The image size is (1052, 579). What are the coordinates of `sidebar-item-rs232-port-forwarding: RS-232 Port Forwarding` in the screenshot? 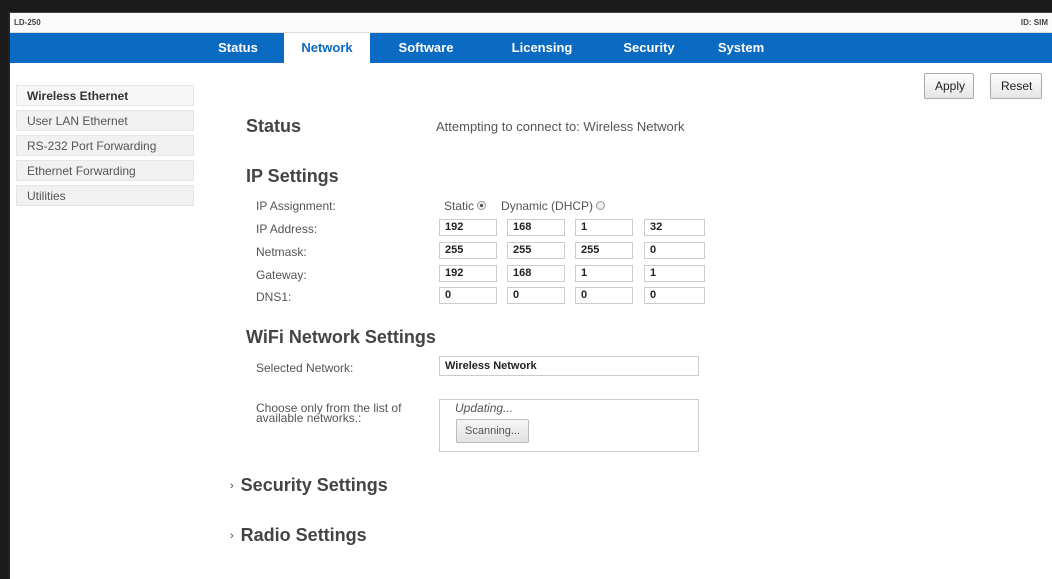 It's located at (105, 145).